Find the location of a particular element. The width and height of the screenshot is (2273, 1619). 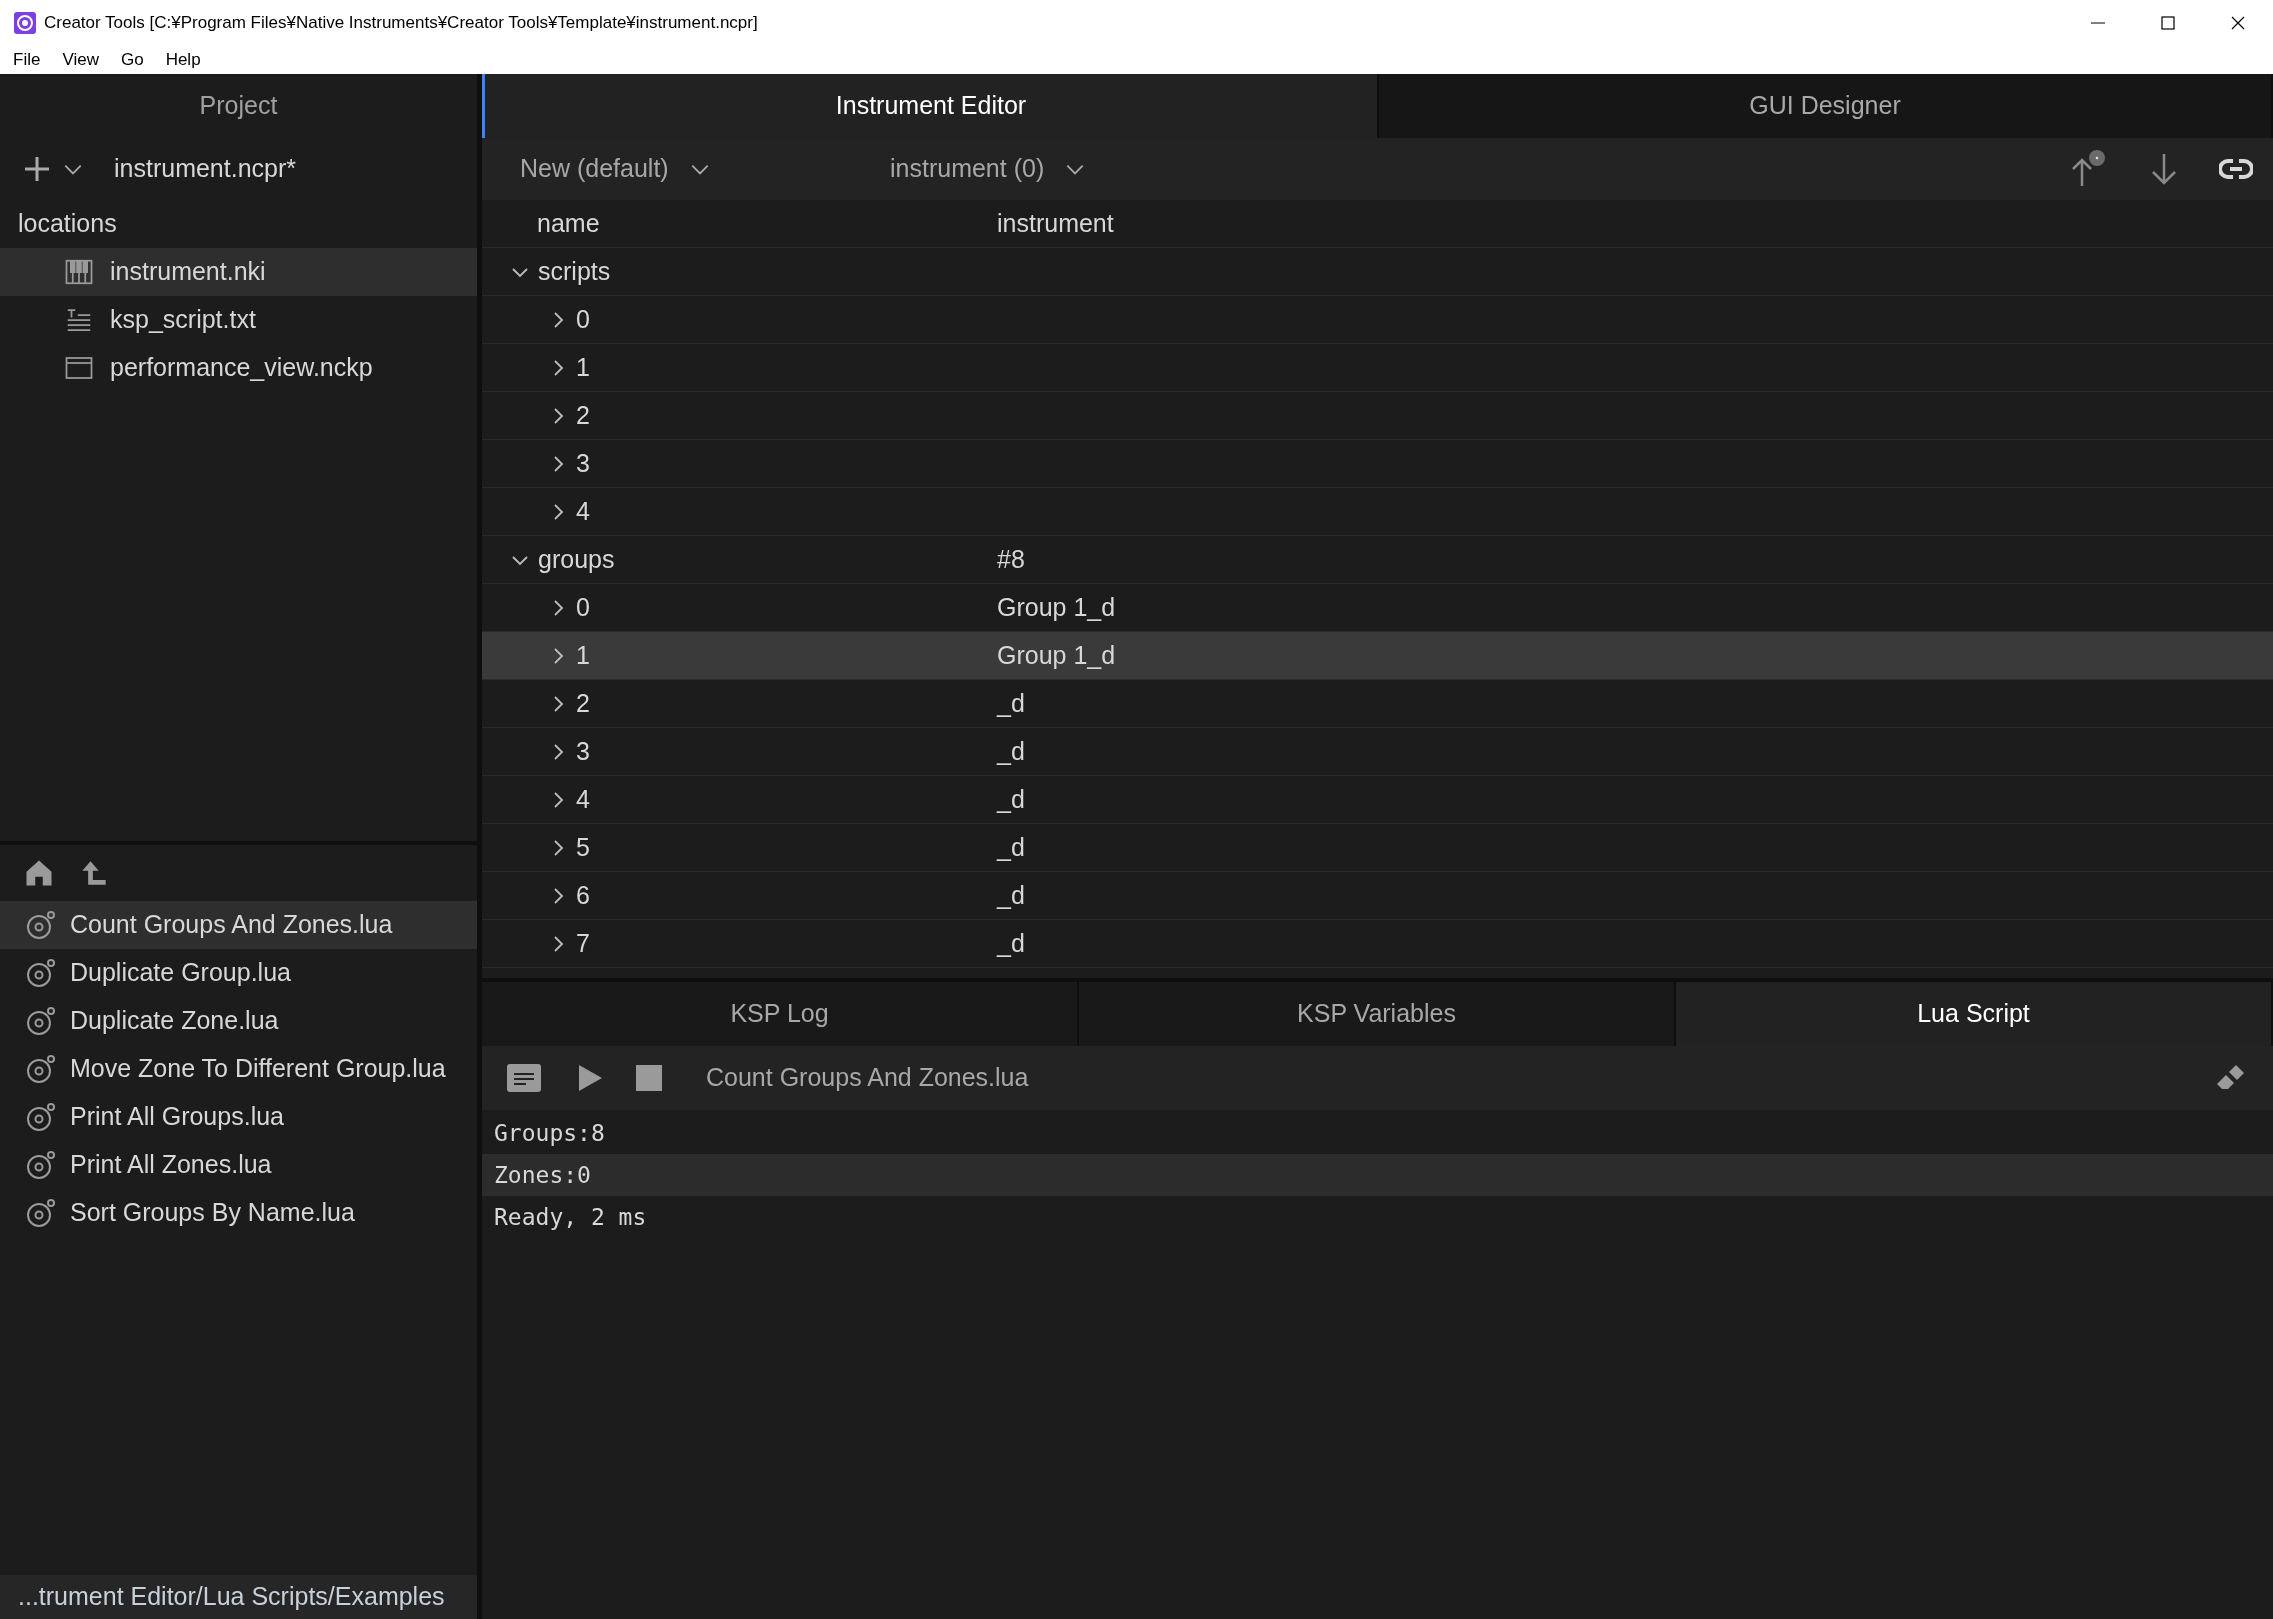

section-label: locations is located at coordinates (67, 224).